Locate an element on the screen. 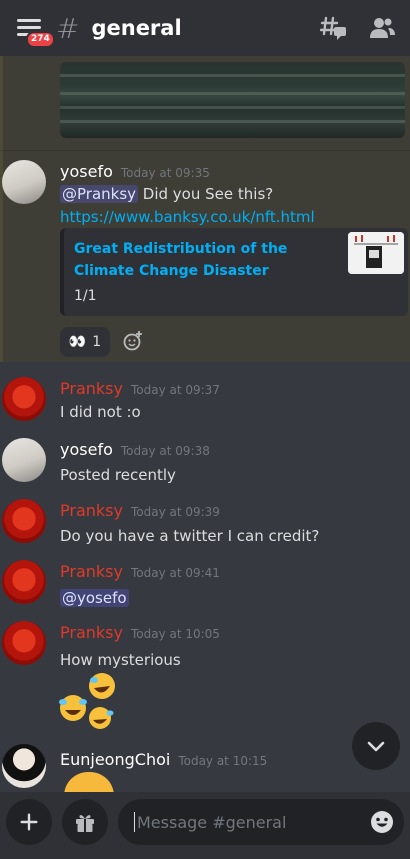 The width and height of the screenshot is (410, 859). user-mention: @yosefo is located at coordinates (94, 598).